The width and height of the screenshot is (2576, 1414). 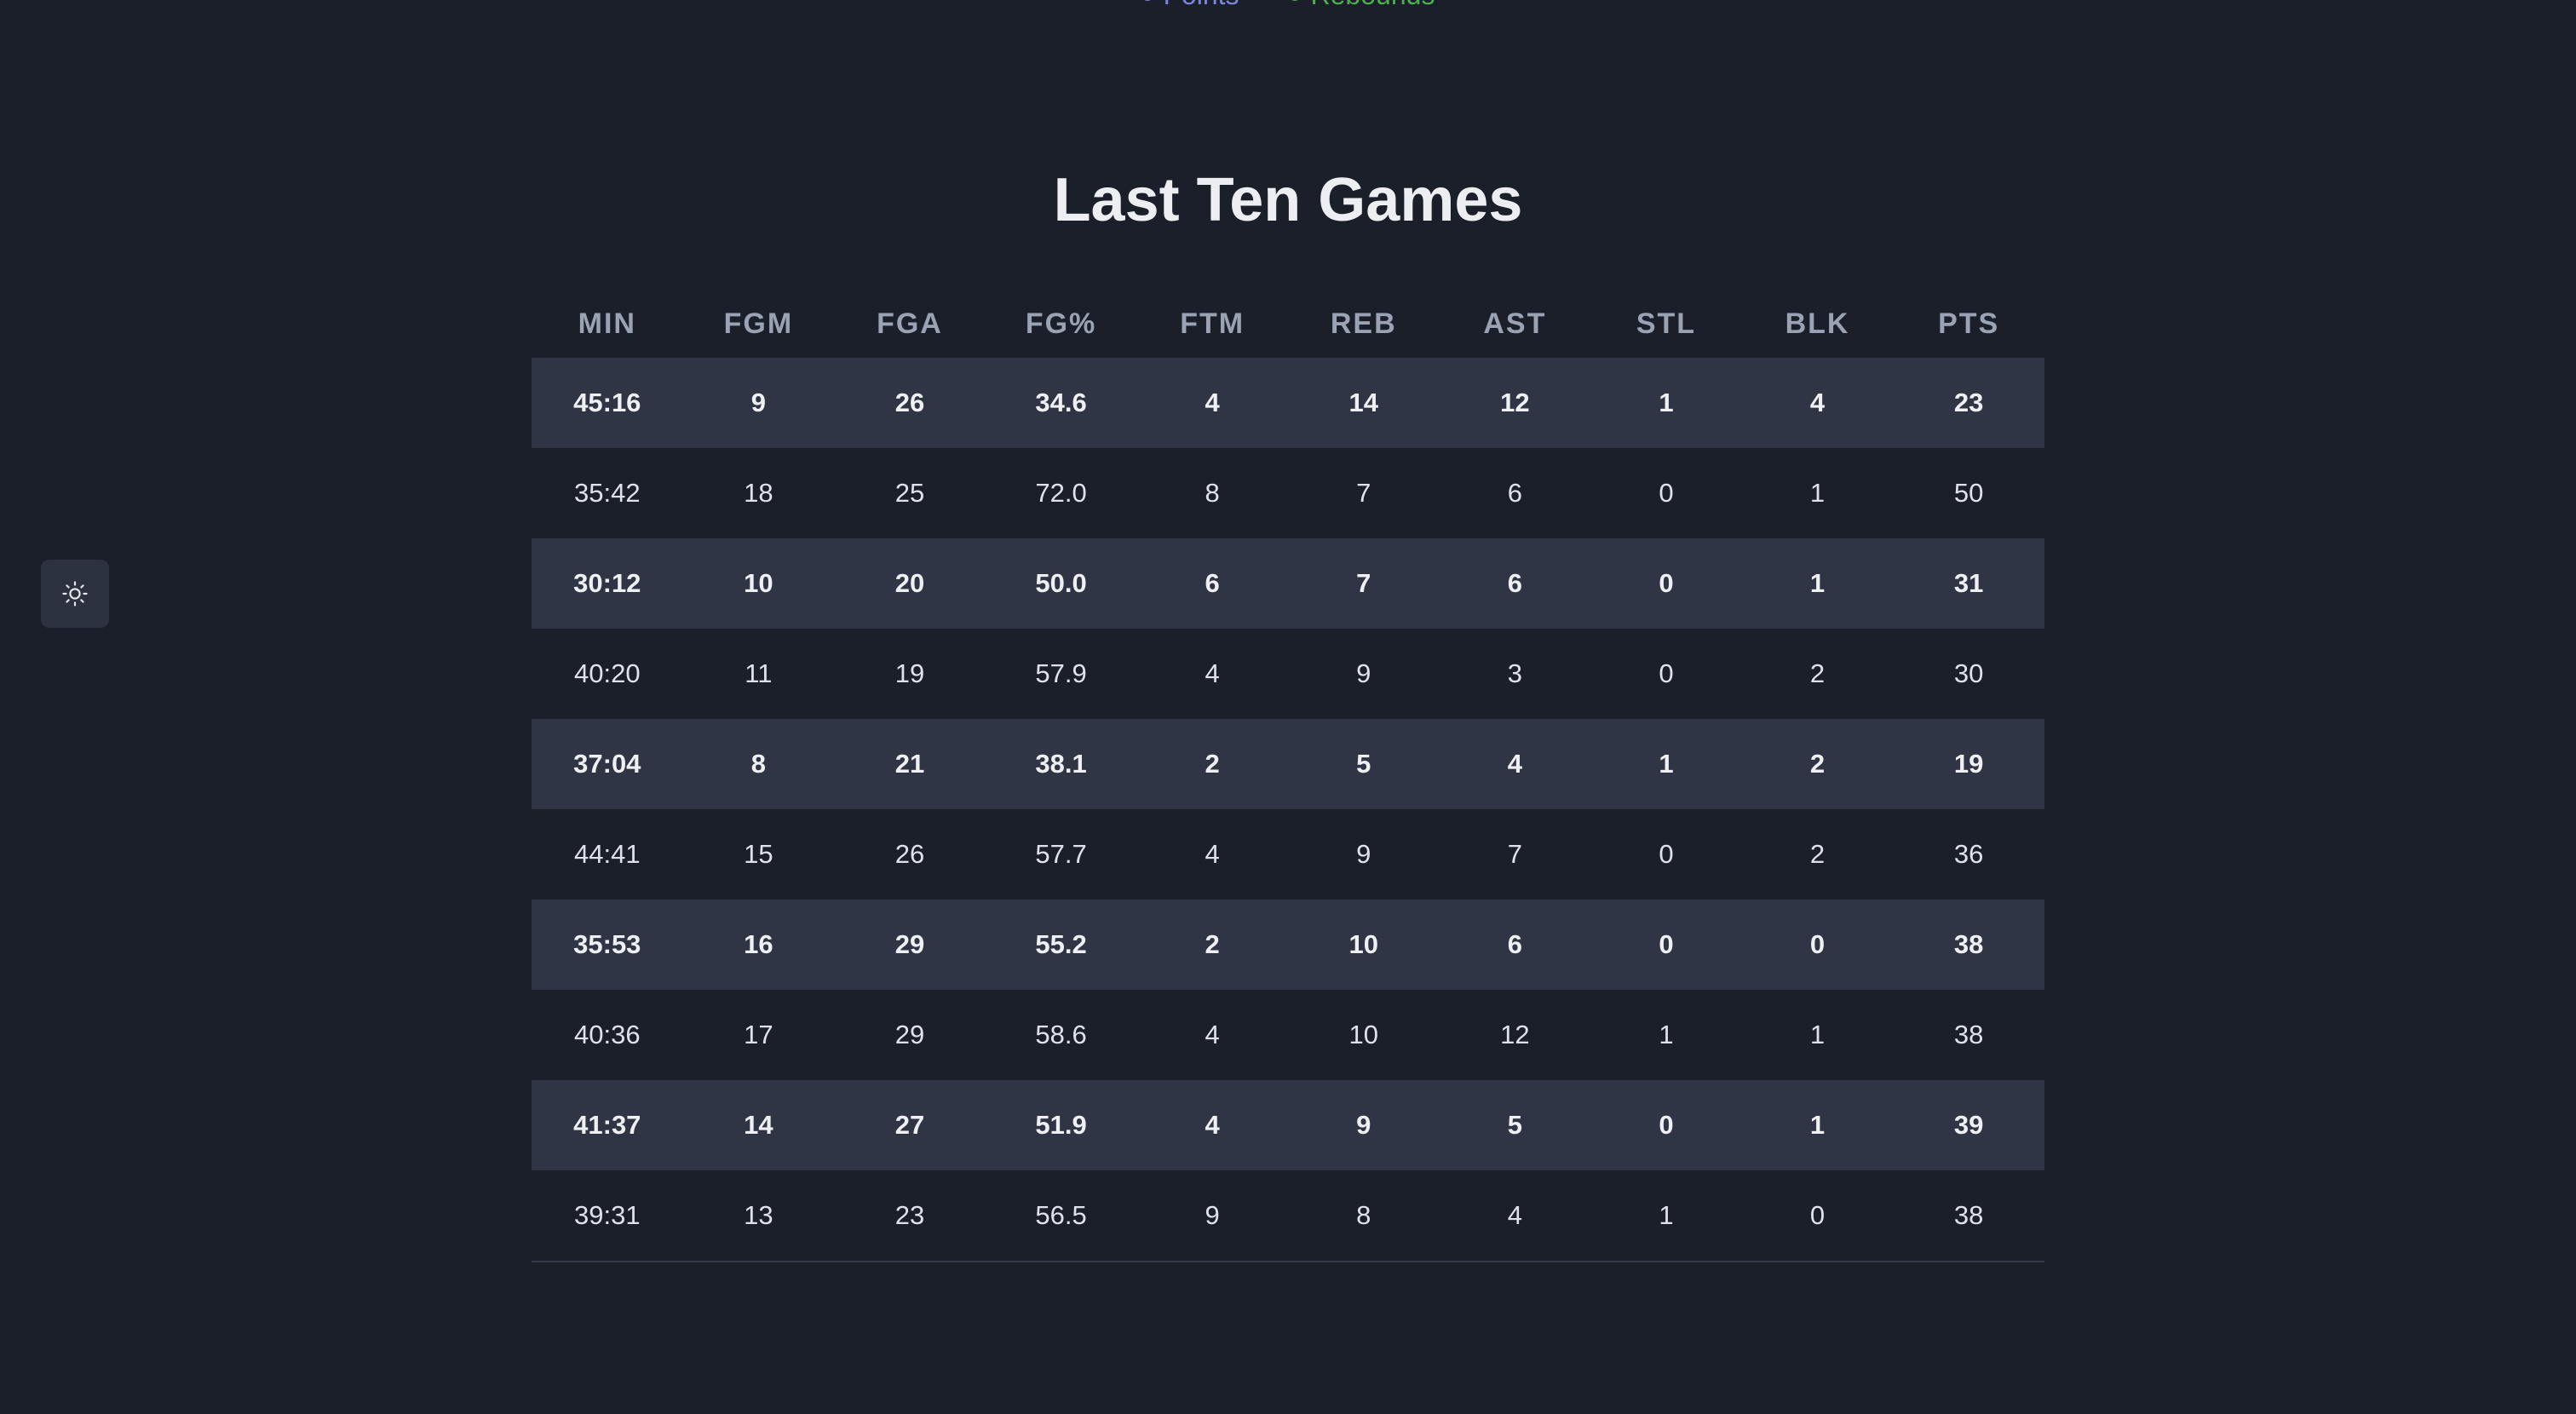 I want to click on cell-pts: 23, so click(x=1969, y=403).